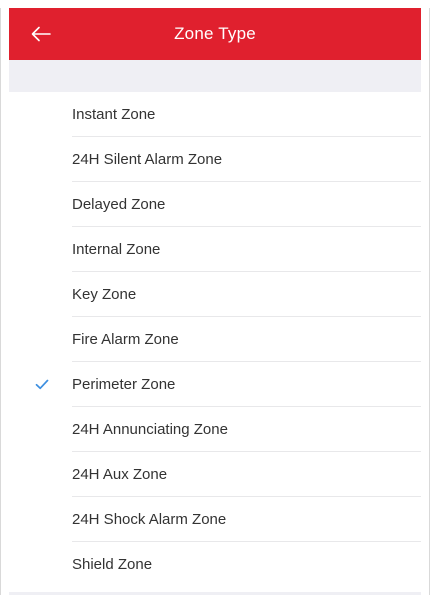 The height and width of the screenshot is (595, 430). What do you see at coordinates (215, 249) in the screenshot?
I see `zone-type-option: Internal Zone` at bounding box center [215, 249].